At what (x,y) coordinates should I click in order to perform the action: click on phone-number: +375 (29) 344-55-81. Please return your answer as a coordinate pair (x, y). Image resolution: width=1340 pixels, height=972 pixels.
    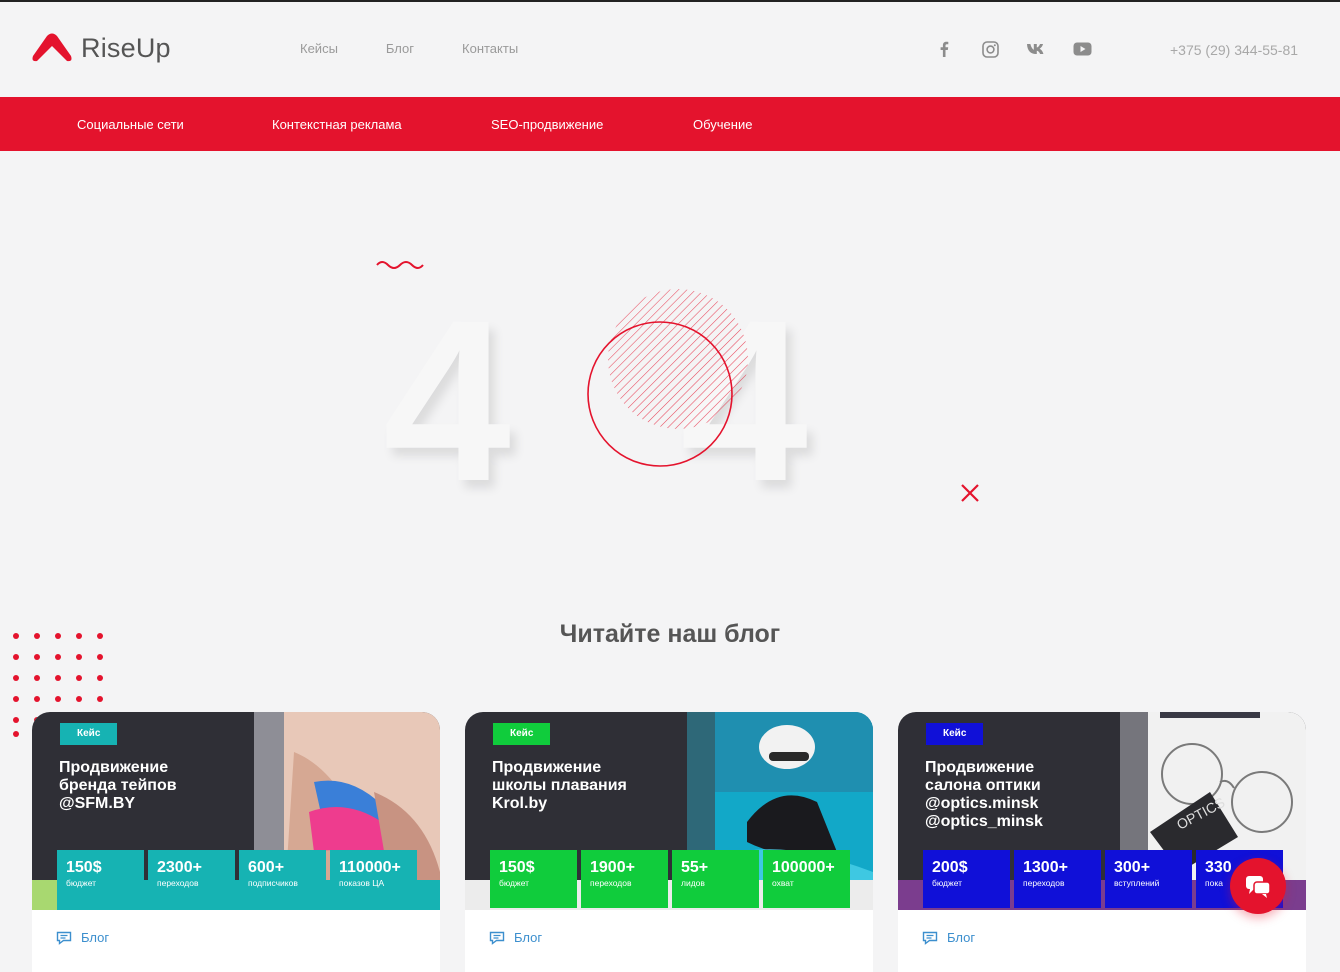
    Looking at the image, I should click on (1234, 50).